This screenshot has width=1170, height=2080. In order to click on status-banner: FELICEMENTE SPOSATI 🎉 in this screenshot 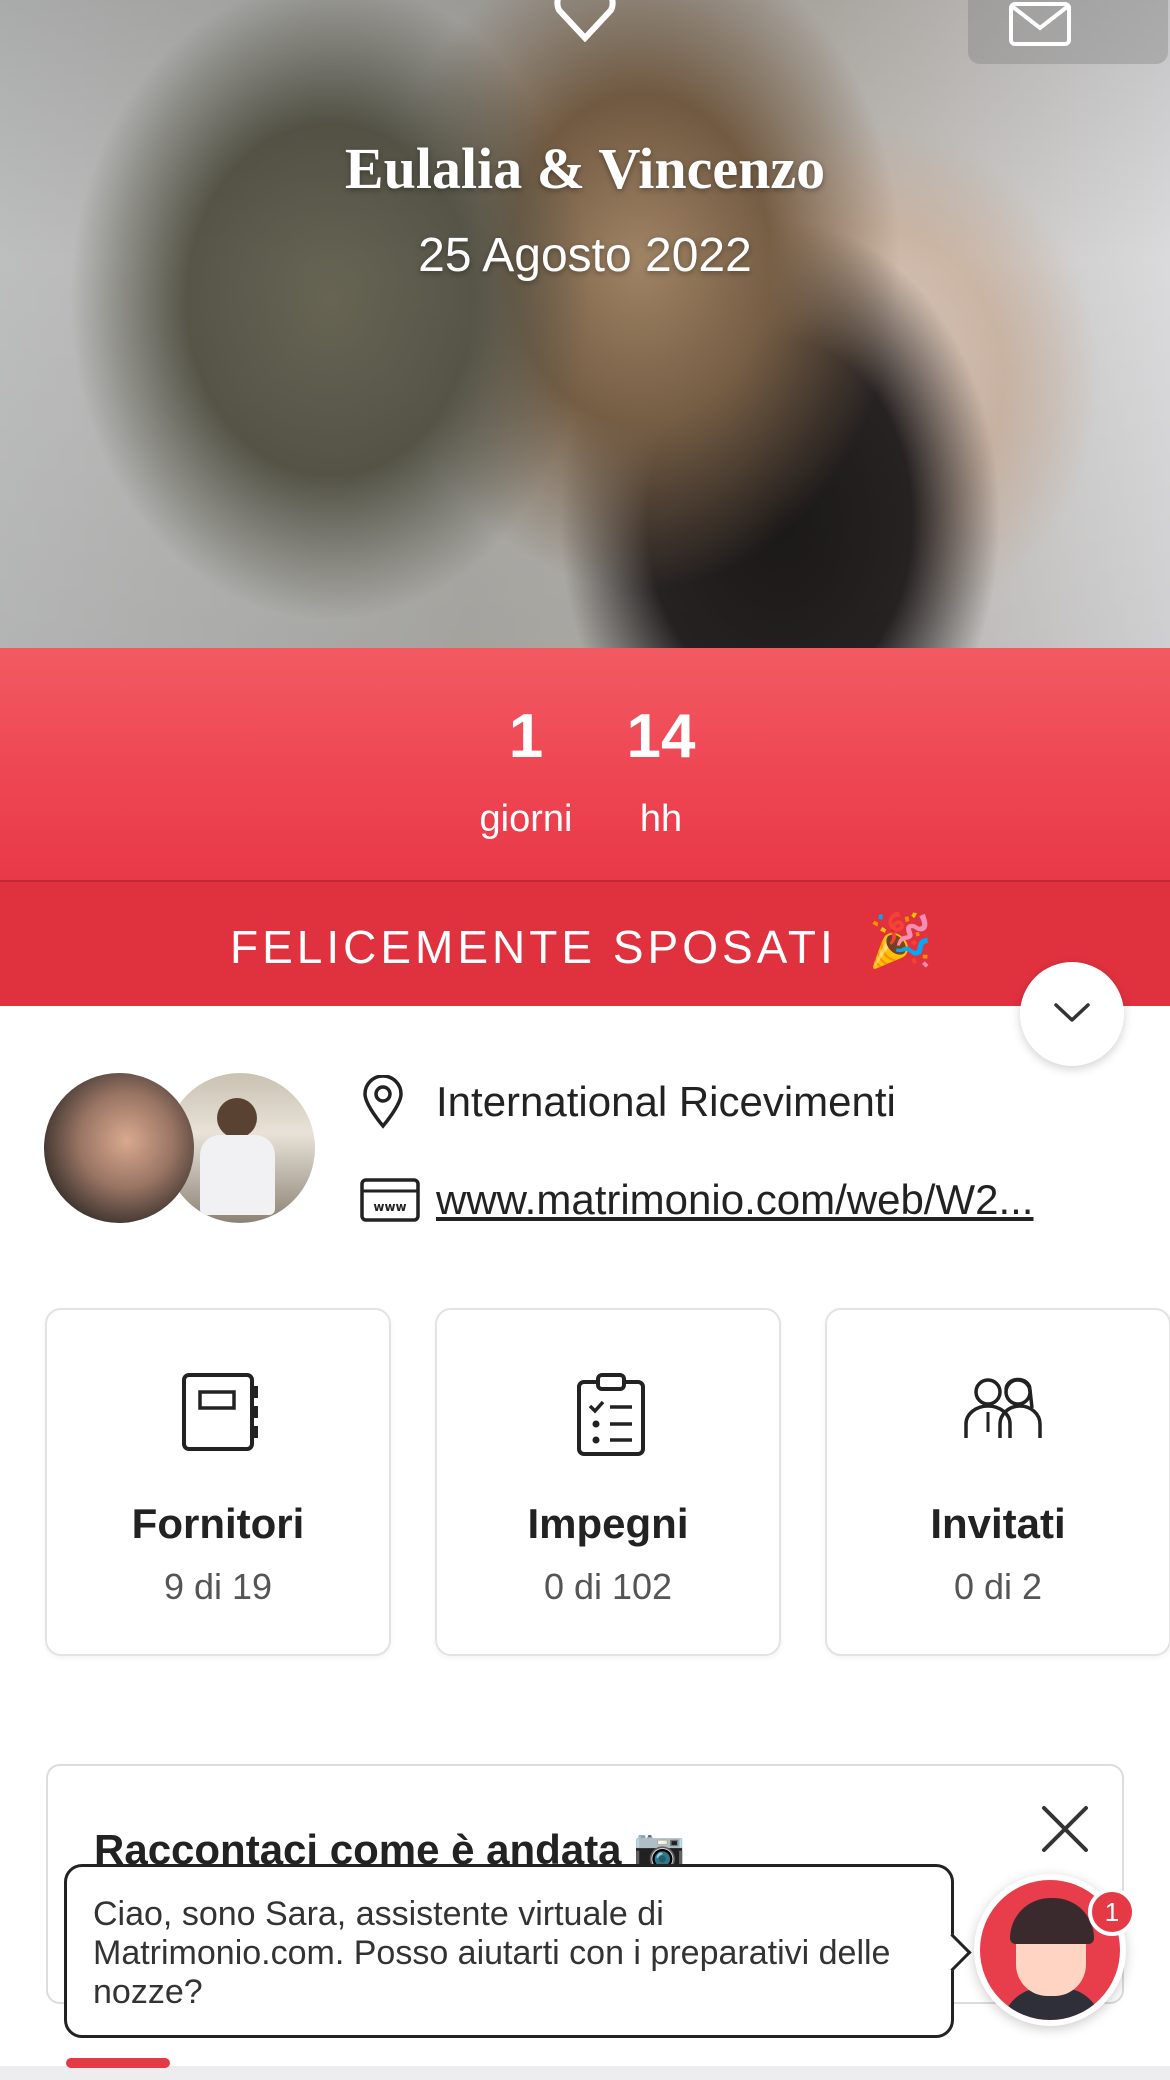, I will do `click(585, 943)`.